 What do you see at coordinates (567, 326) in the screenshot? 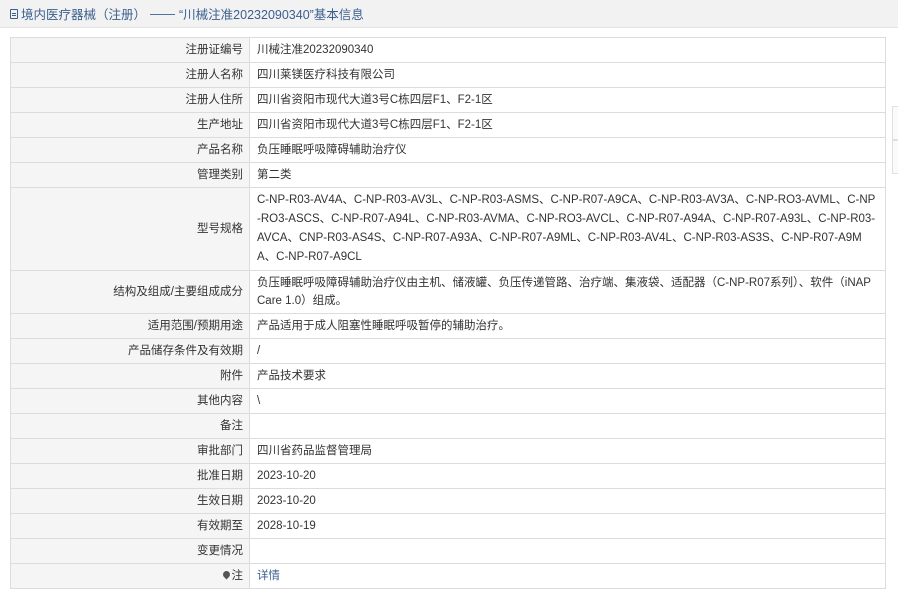
I see `field-value: 产品适用于成人阻塞性睡眠呼吸暂停的辅助治疗。` at bounding box center [567, 326].